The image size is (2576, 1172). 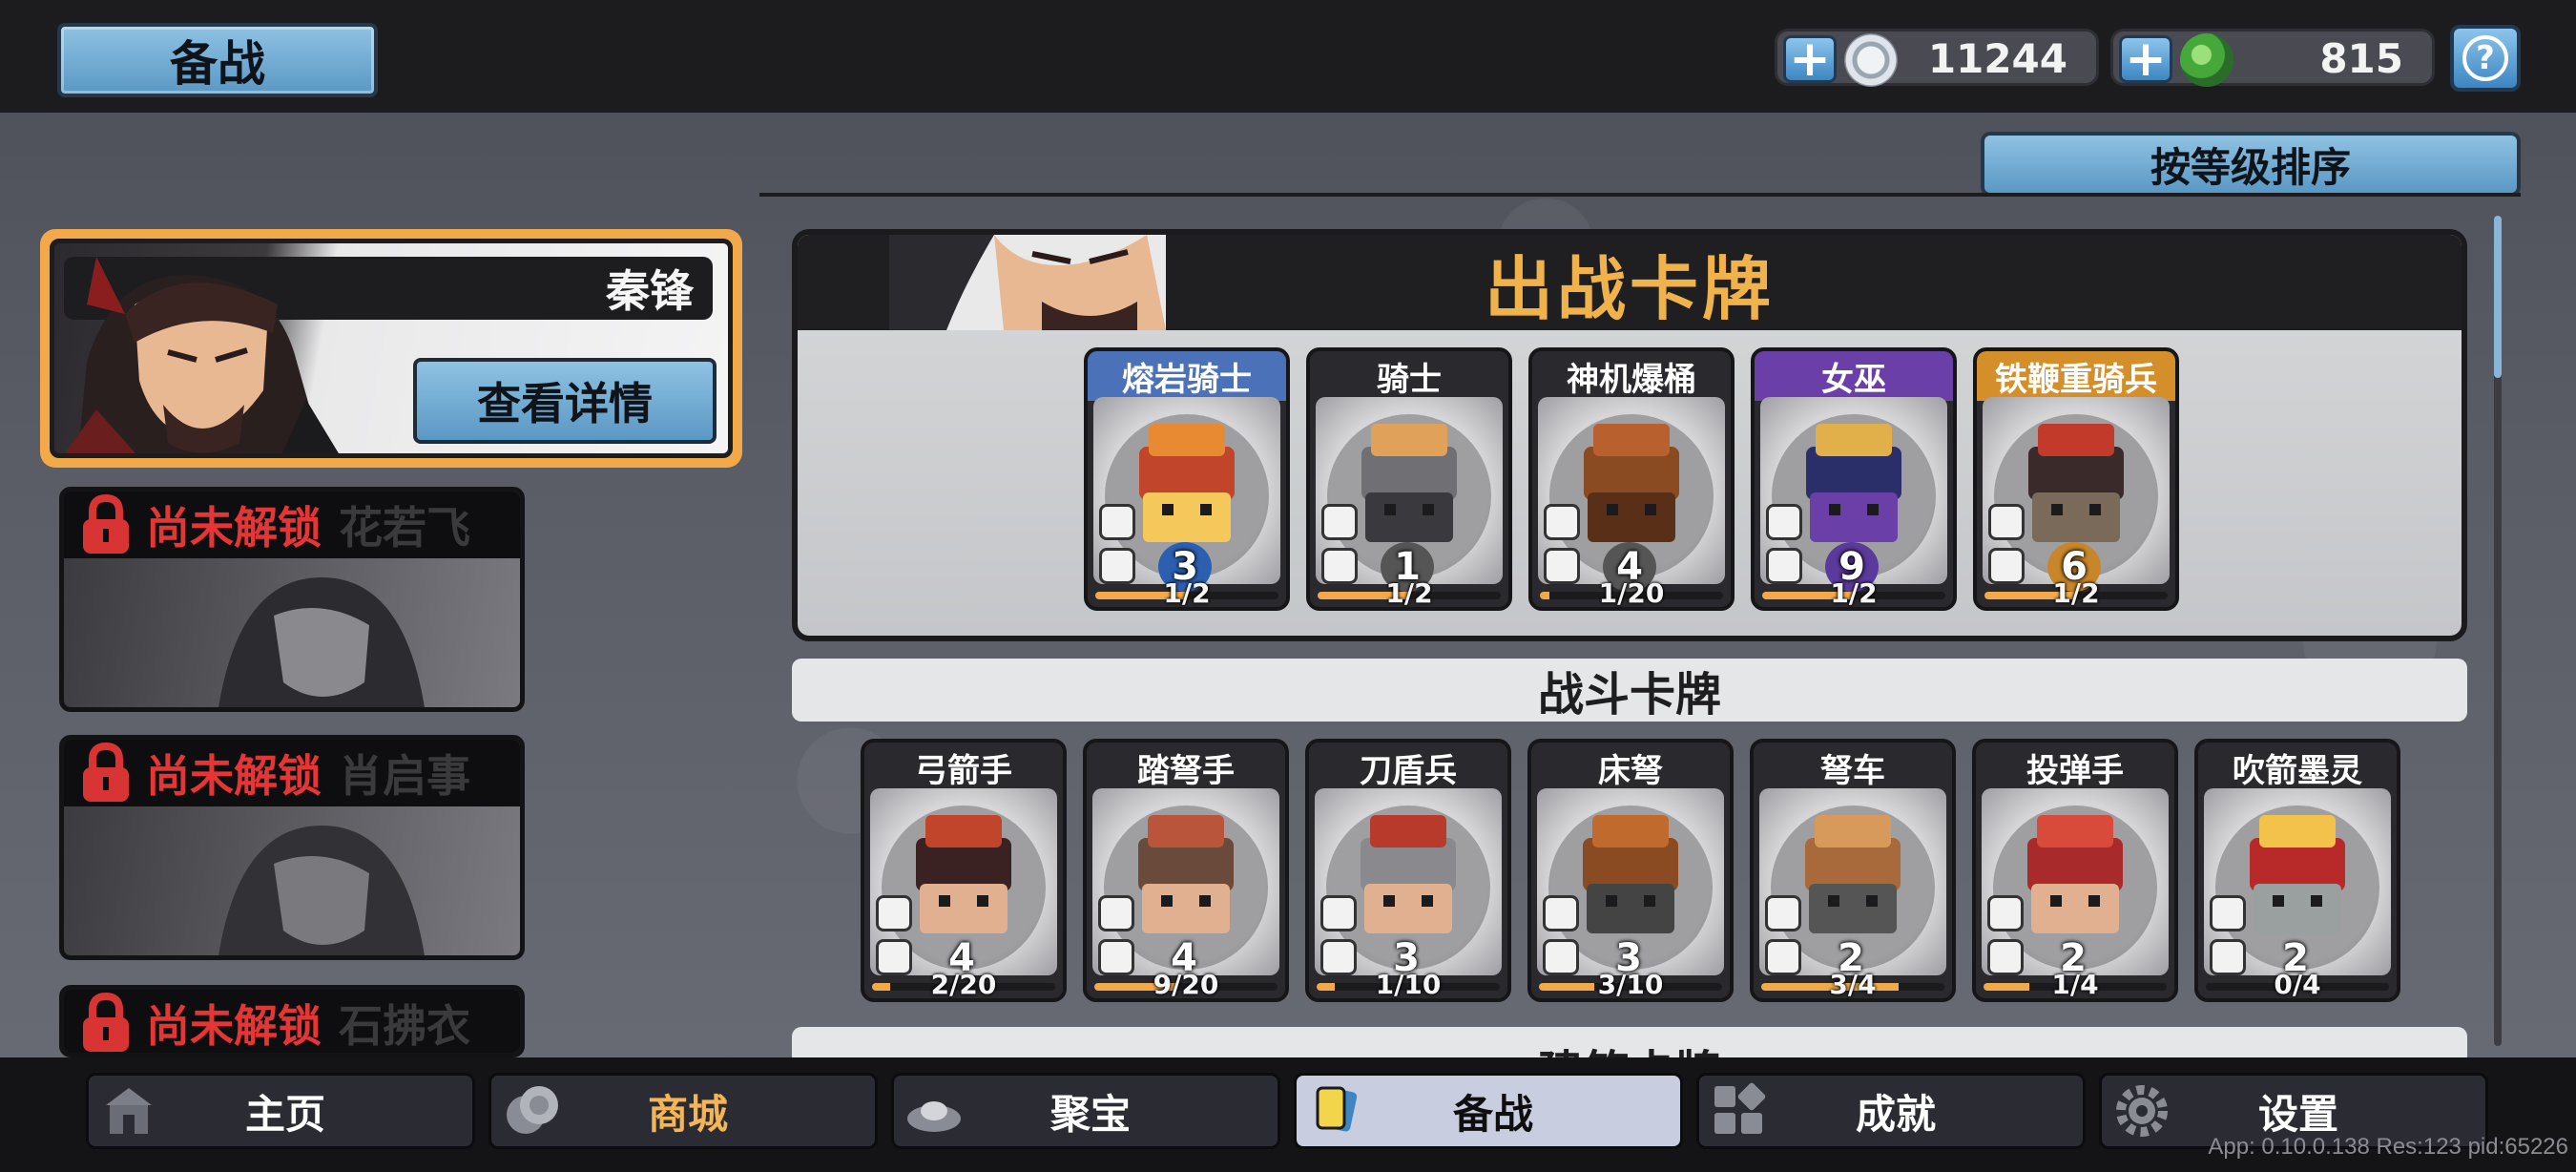 What do you see at coordinates (1186, 870) in the screenshot?
I see `unit-card: 踏弩手 4 9/20` at bounding box center [1186, 870].